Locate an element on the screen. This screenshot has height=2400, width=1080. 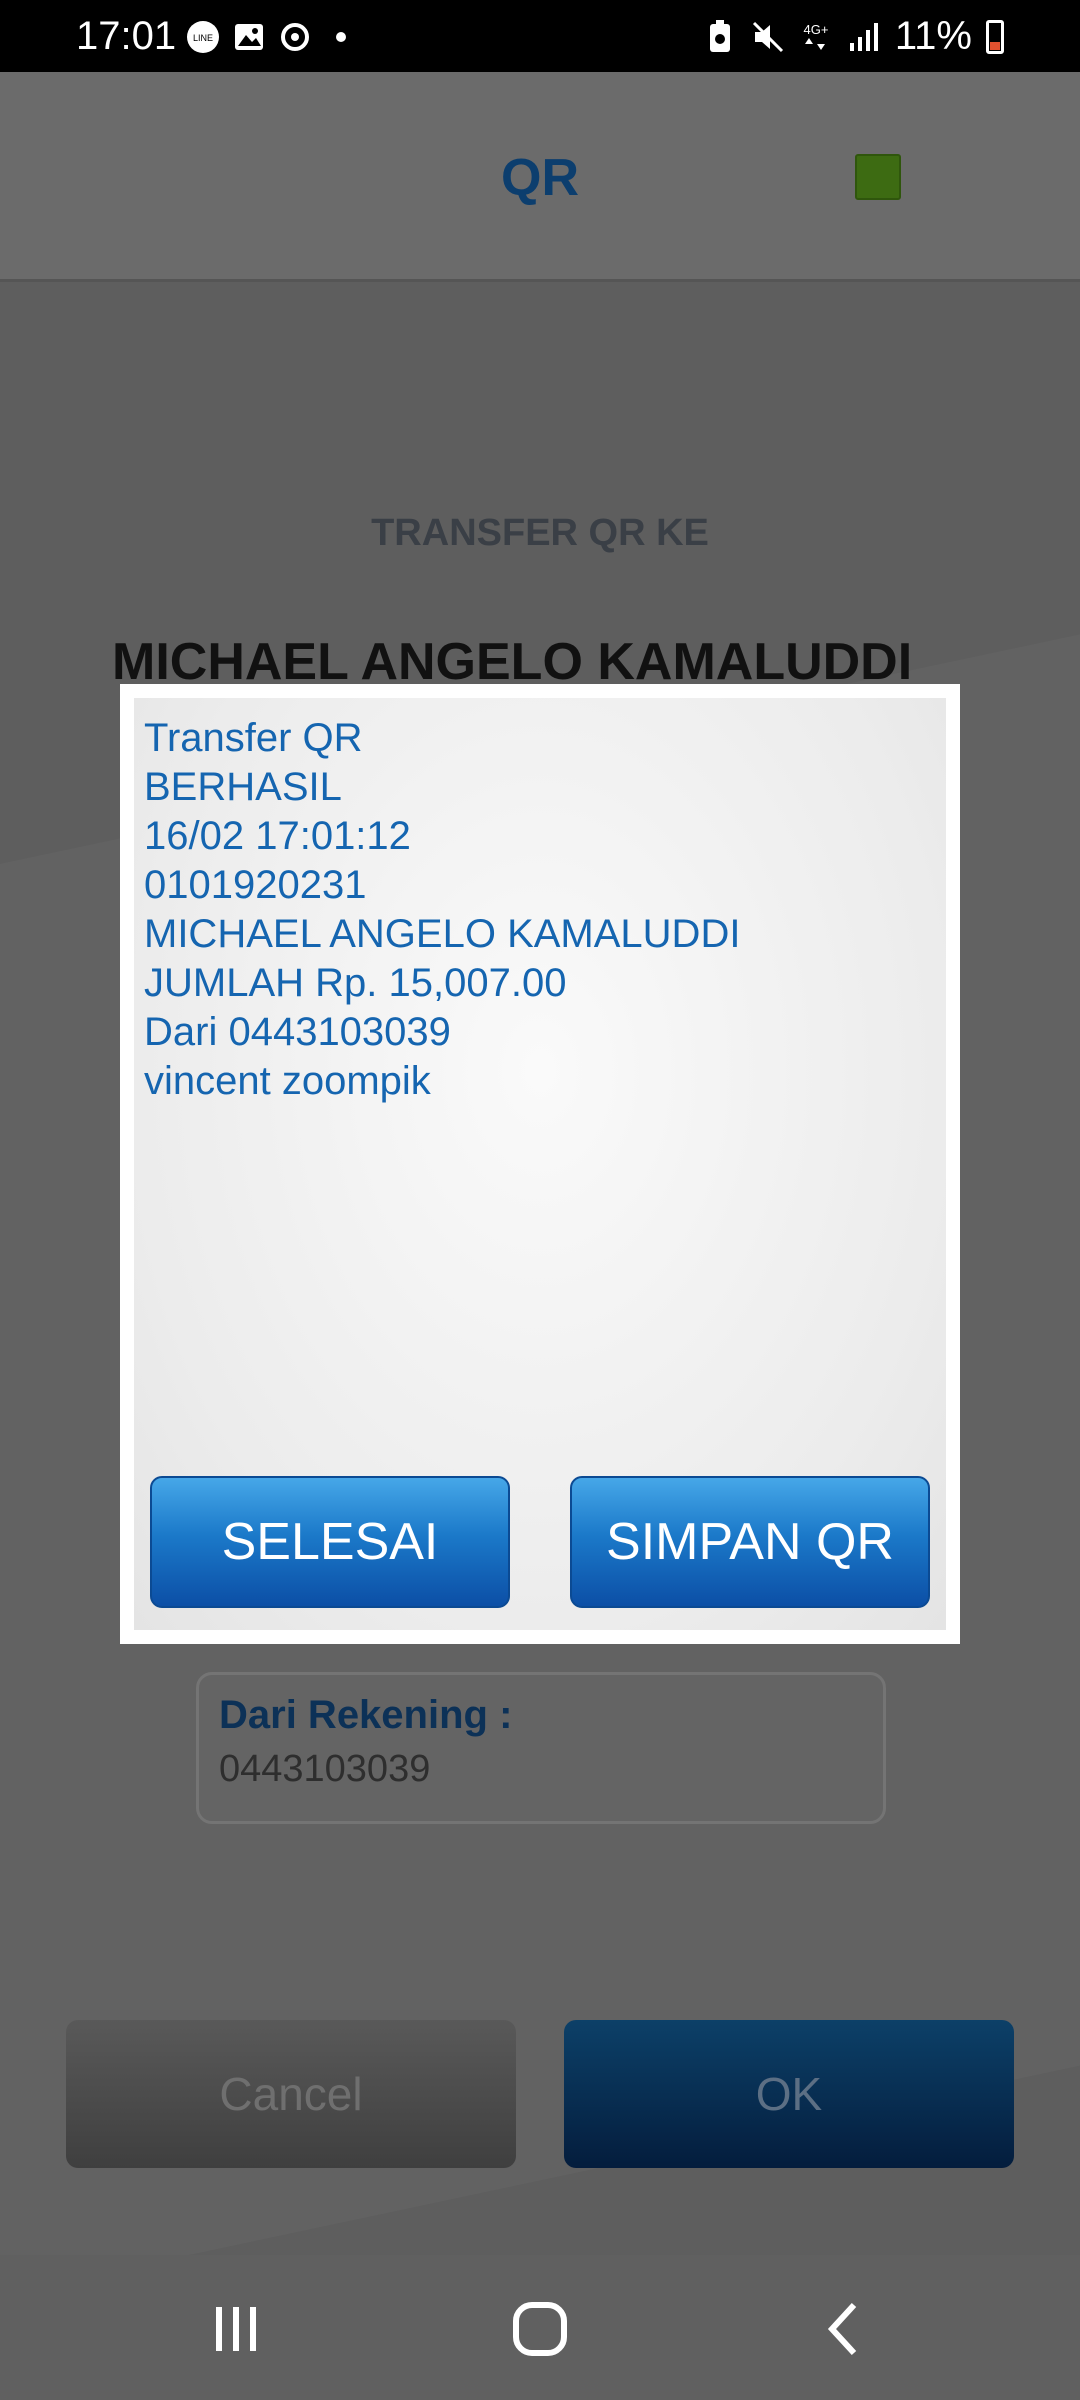
svg-text: LINE is located at coordinates (203, 38).